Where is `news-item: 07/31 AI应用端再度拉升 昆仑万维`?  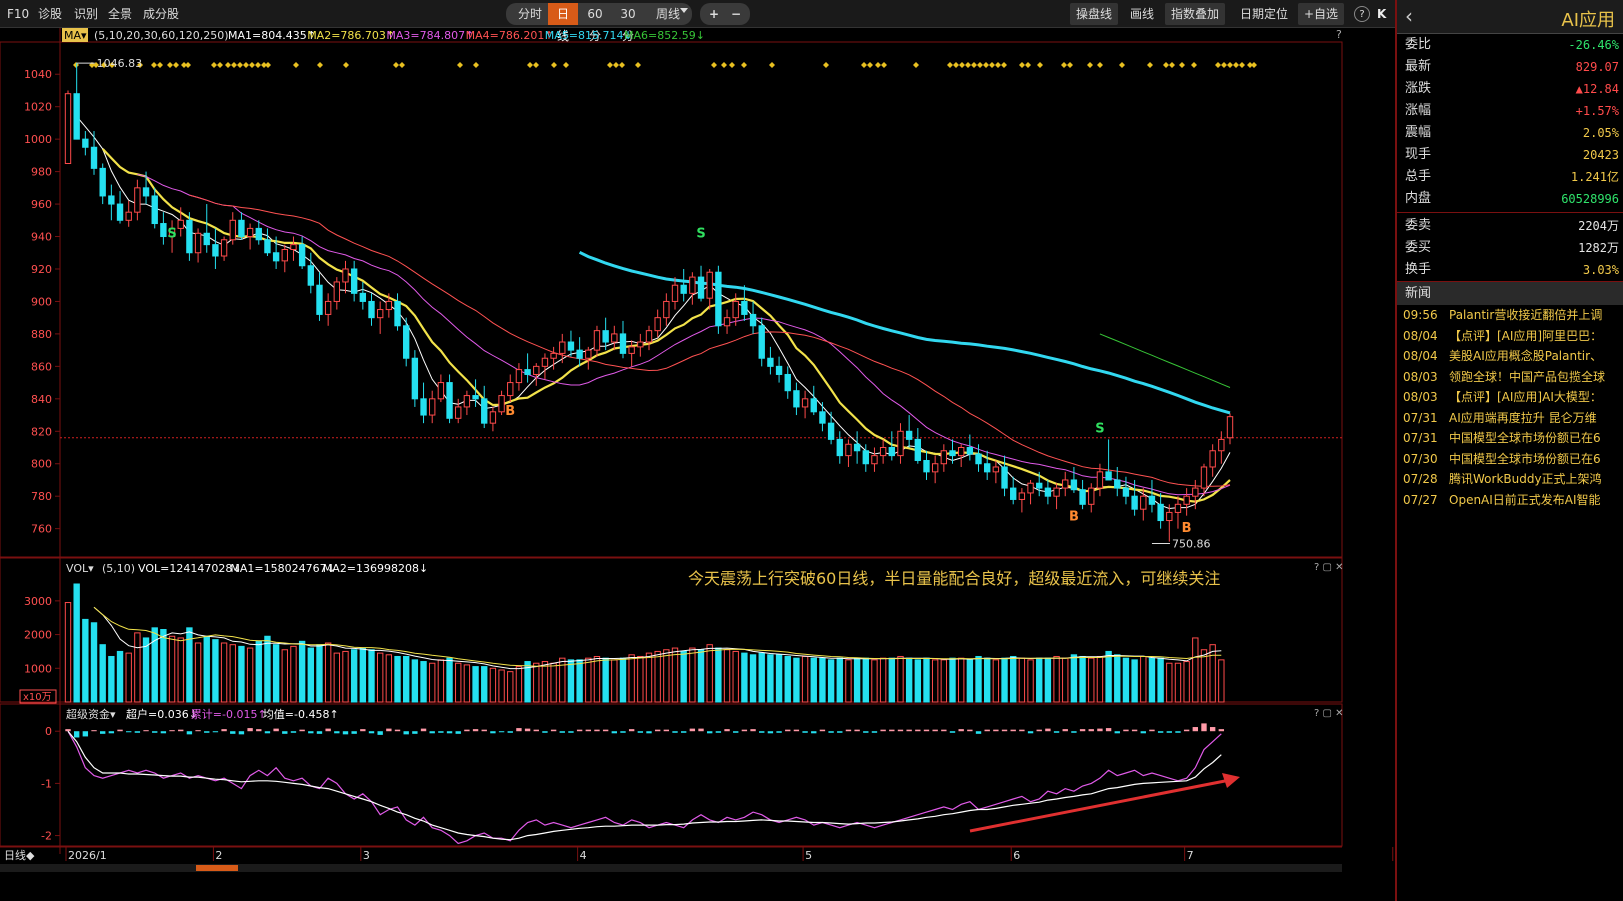
news-item: 07/31 AI应用端再度拉升 昆仑万维 is located at coordinates (1510, 418).